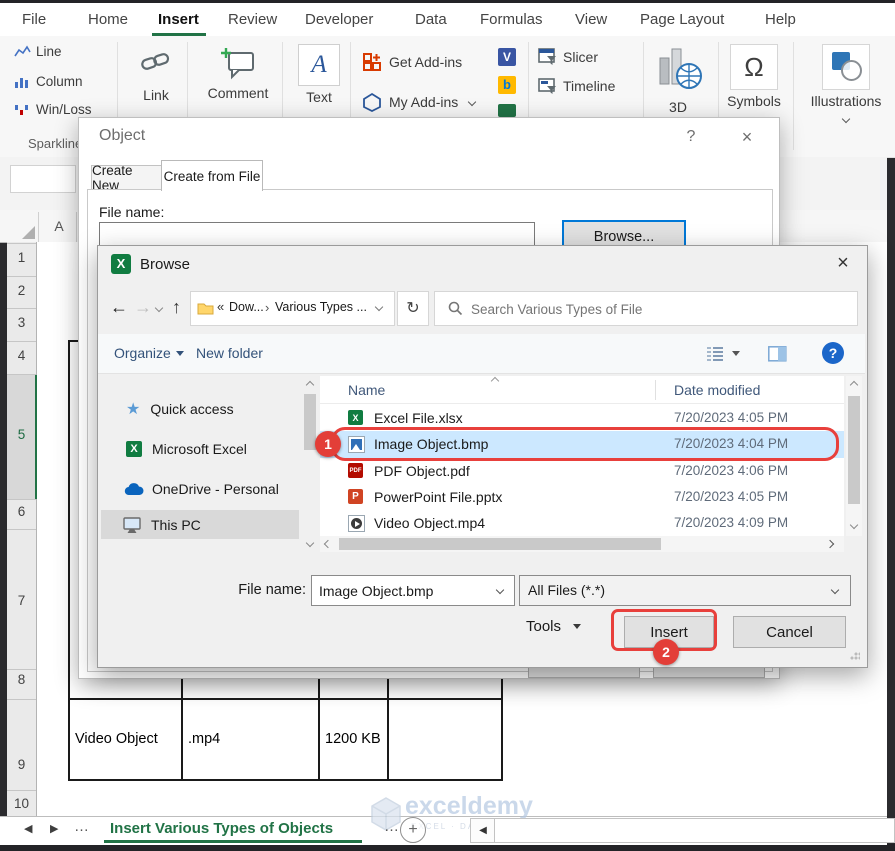  What do you see at coordinates (413, 308) in the screenshot?
I see `refresh-icon: ↻` at bounding box center [413, 308].